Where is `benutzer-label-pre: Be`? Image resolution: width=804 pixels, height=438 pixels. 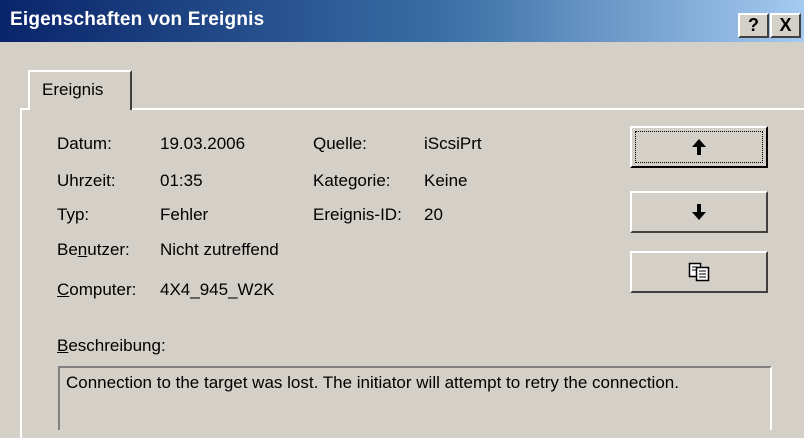 benutzer-label-pre: Be is located at coordinates (67, 249).